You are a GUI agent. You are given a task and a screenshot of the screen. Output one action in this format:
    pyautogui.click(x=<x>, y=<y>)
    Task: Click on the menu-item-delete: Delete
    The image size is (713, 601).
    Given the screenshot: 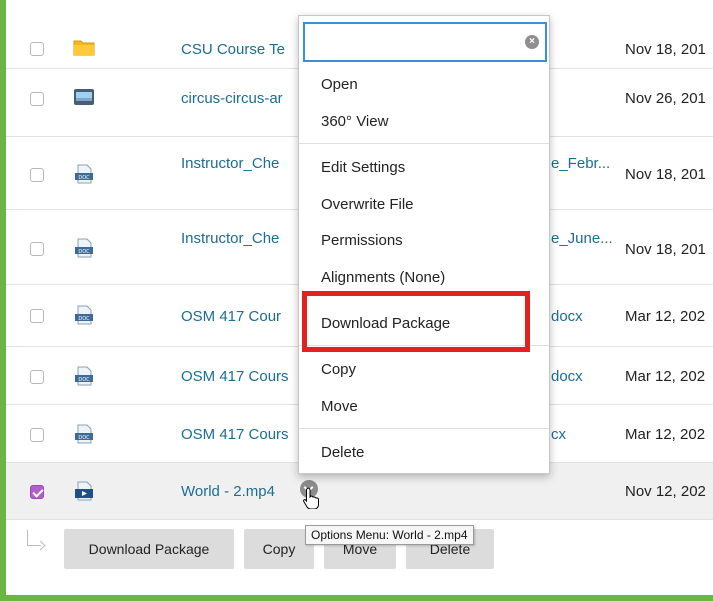 What is the action you would take?
    pyautogui.click(x=342, y=452)
    